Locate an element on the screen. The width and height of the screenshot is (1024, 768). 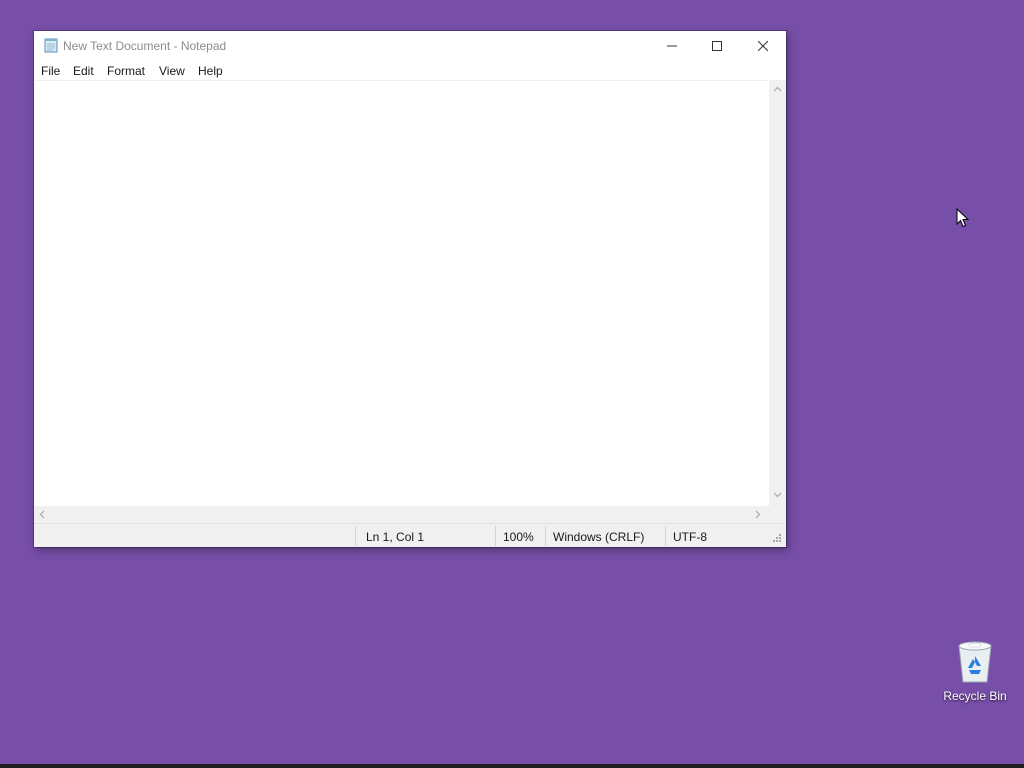
scroll-left-icon is located at coordinates (42, 514).